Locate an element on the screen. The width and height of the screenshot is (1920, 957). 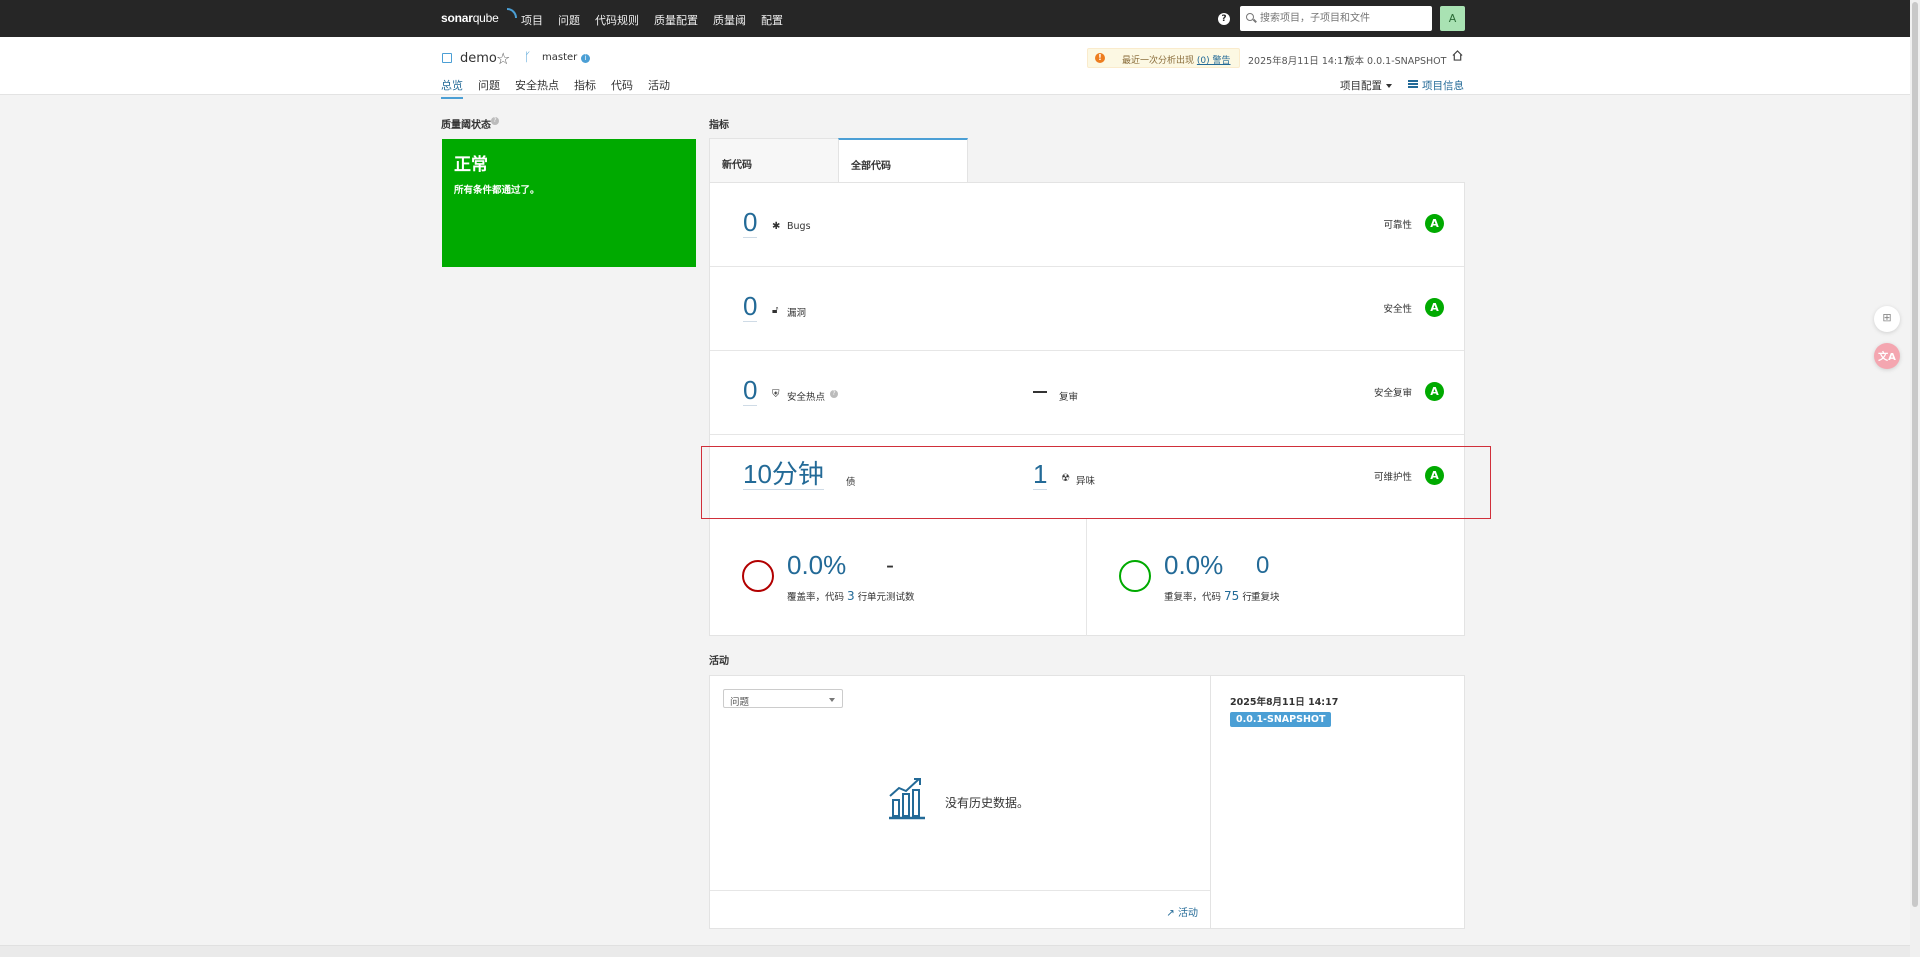
home-icon is located at coordinates (1457, 55).